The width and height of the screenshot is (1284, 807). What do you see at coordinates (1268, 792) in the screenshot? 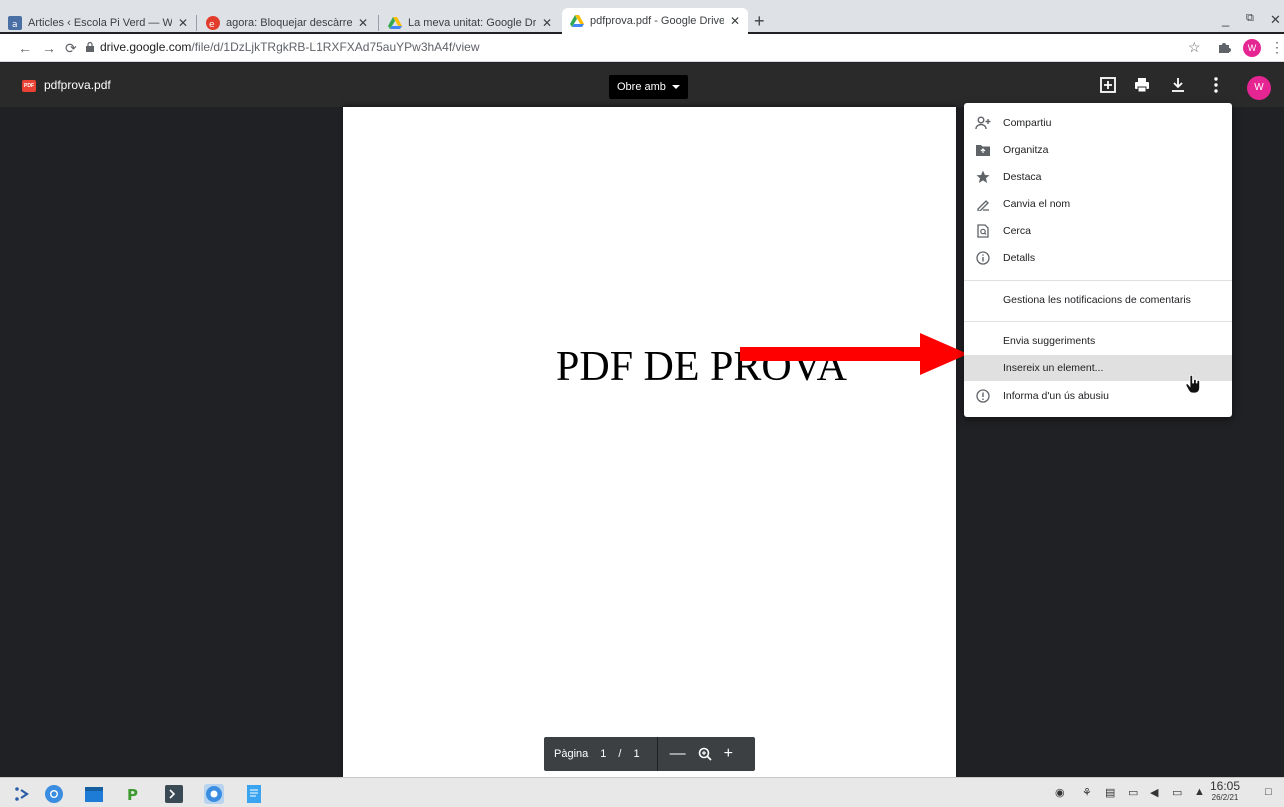
I see `show-desktop-icon: □` at bounding box center [1268, 792].